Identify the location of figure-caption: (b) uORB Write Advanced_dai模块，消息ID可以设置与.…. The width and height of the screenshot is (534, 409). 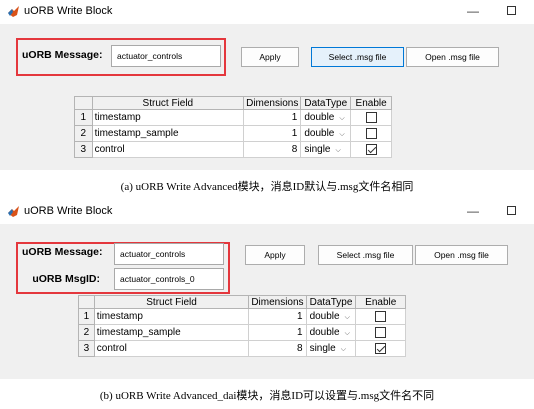
(267, 396).